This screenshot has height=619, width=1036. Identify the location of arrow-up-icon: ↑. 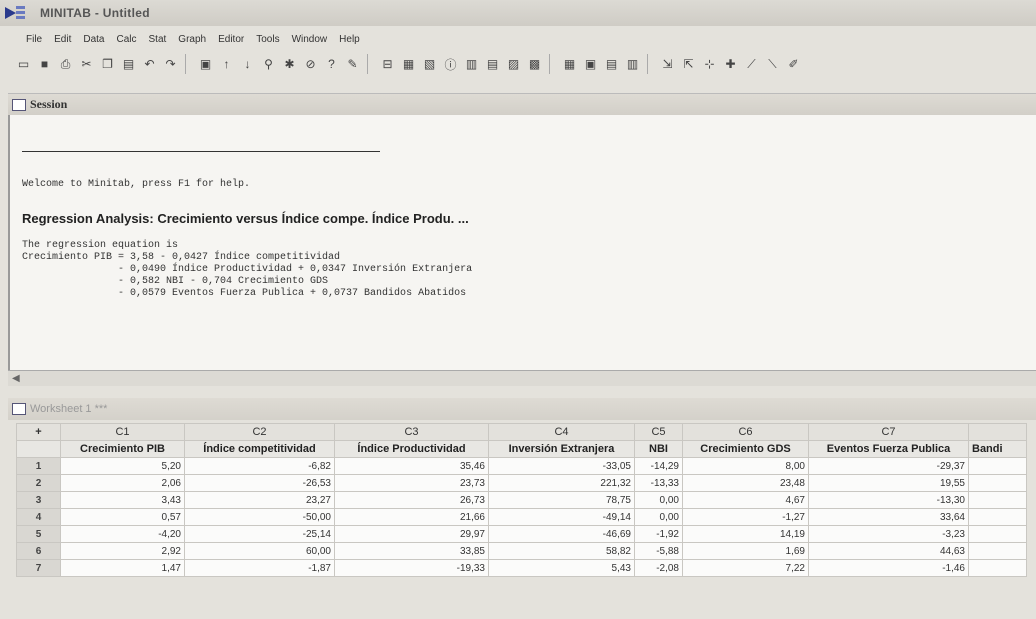
(226, 64).